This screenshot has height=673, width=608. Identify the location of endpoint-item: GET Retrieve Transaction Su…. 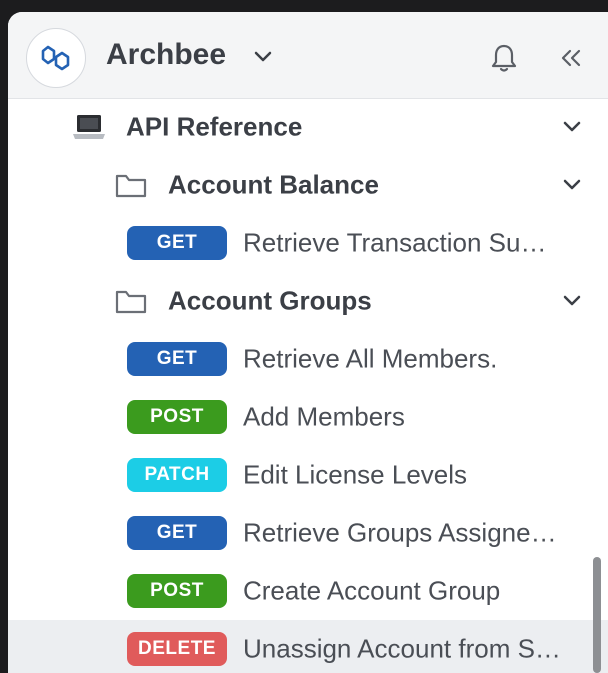
(308, 243).